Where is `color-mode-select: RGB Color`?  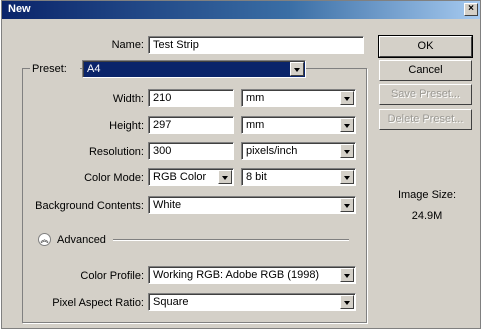
color-mode-select: RGB Color is located at coordinates (191, 177).